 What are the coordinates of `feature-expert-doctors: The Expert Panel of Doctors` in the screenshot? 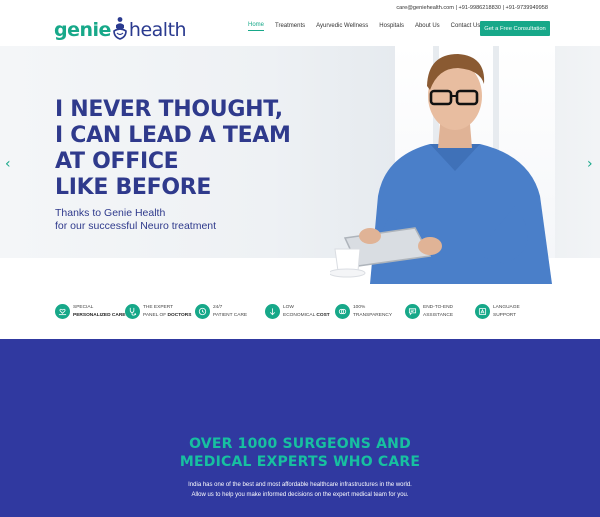 It's located at (158, 311).